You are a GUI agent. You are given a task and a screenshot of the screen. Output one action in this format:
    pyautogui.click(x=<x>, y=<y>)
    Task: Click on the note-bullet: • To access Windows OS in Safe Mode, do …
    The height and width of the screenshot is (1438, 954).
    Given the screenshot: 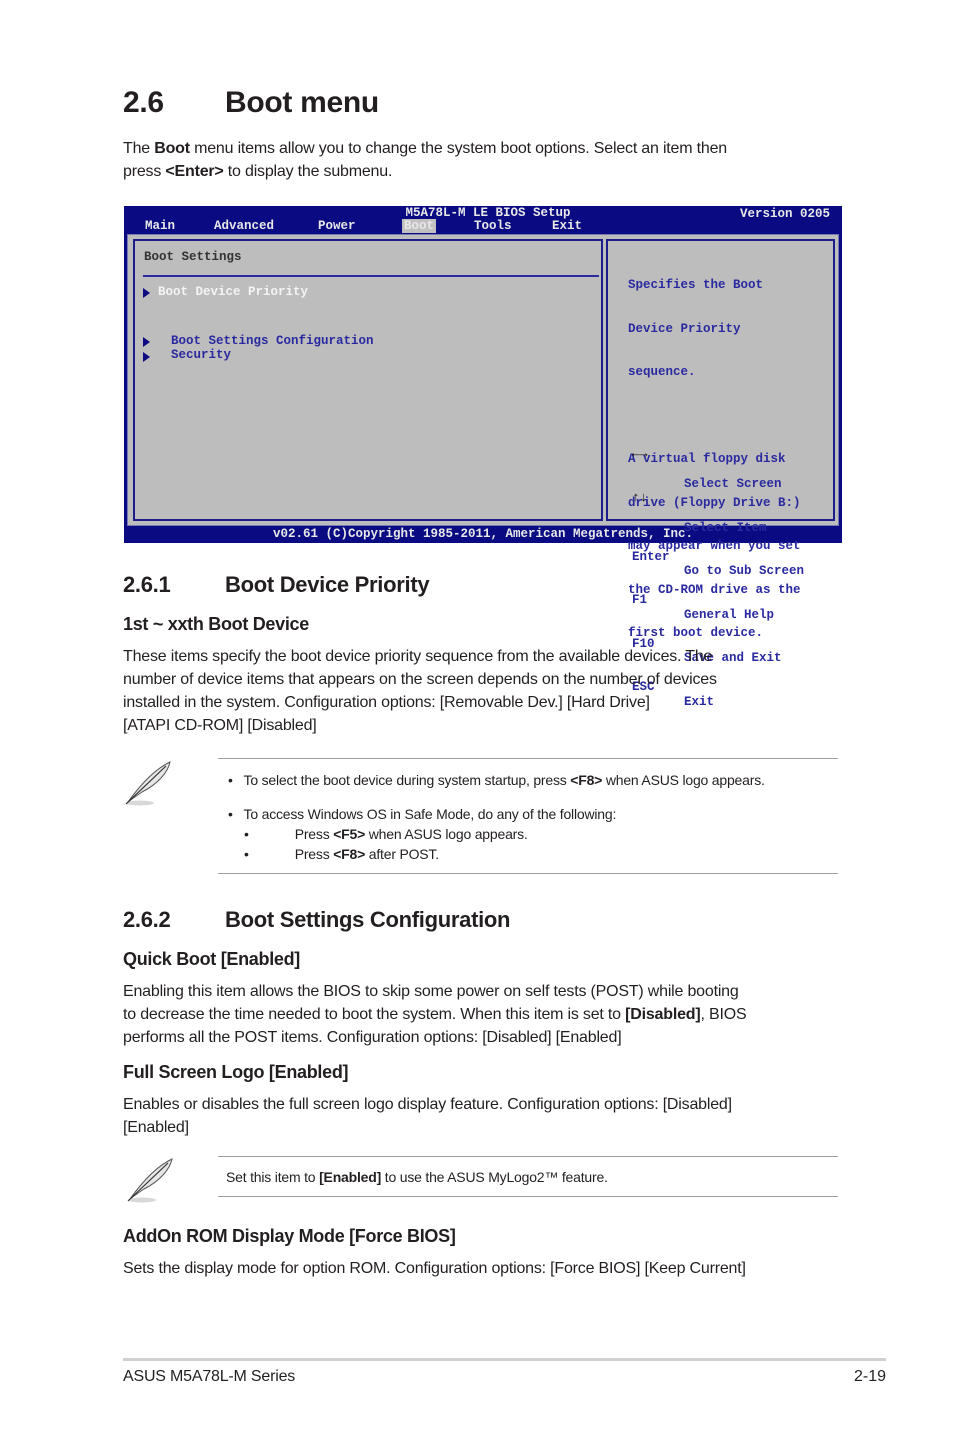 What is the action you would take?
    pyautogui.click(x=422, y=814)
    